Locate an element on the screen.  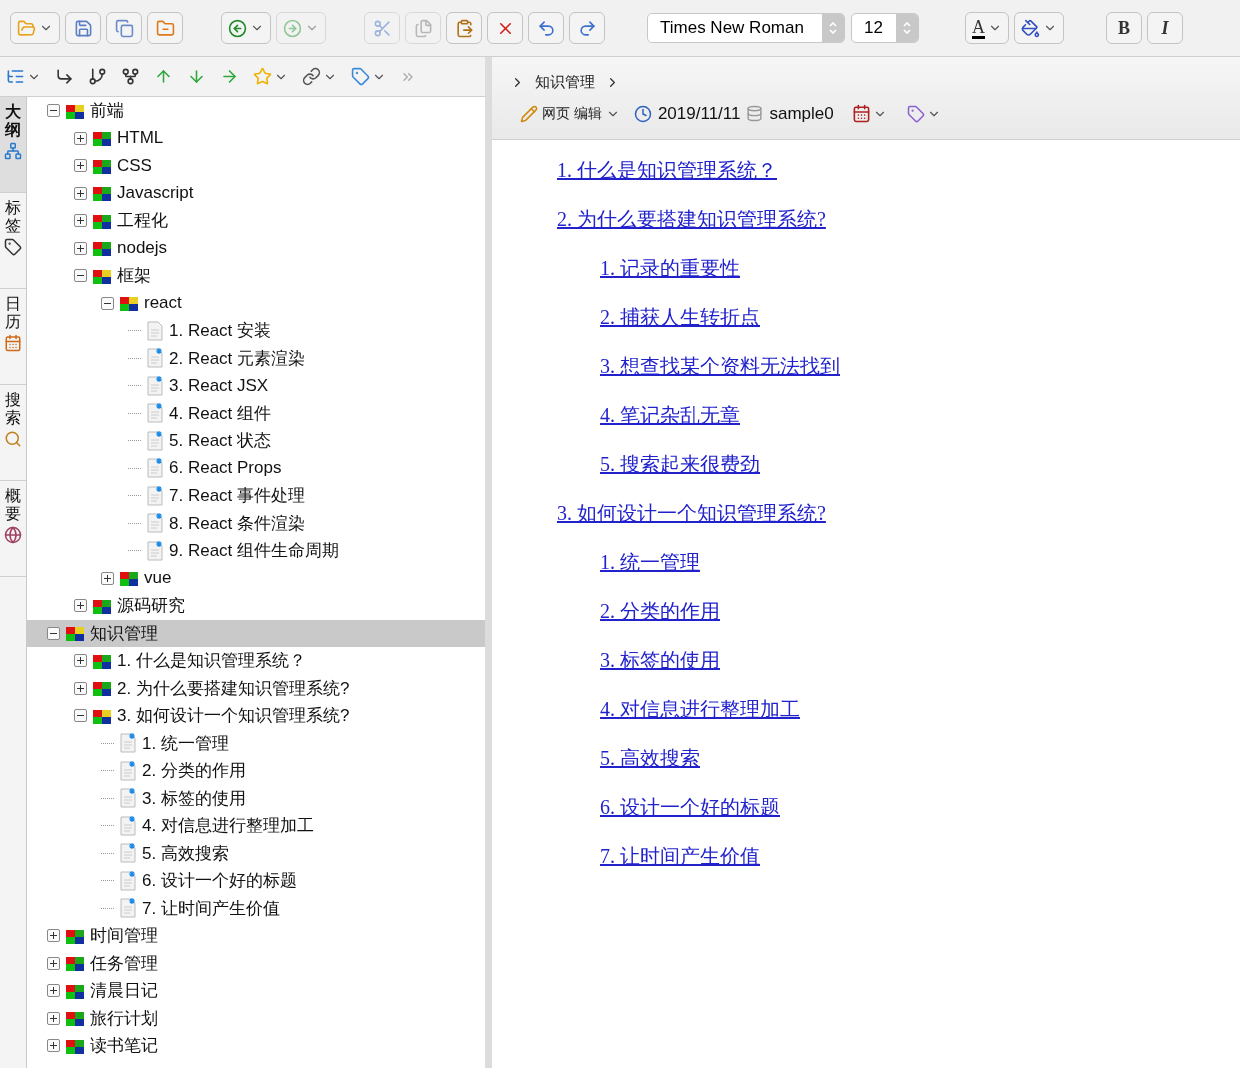
toc-link: 2. 分类的作用 is located at coordinates (660, 611).